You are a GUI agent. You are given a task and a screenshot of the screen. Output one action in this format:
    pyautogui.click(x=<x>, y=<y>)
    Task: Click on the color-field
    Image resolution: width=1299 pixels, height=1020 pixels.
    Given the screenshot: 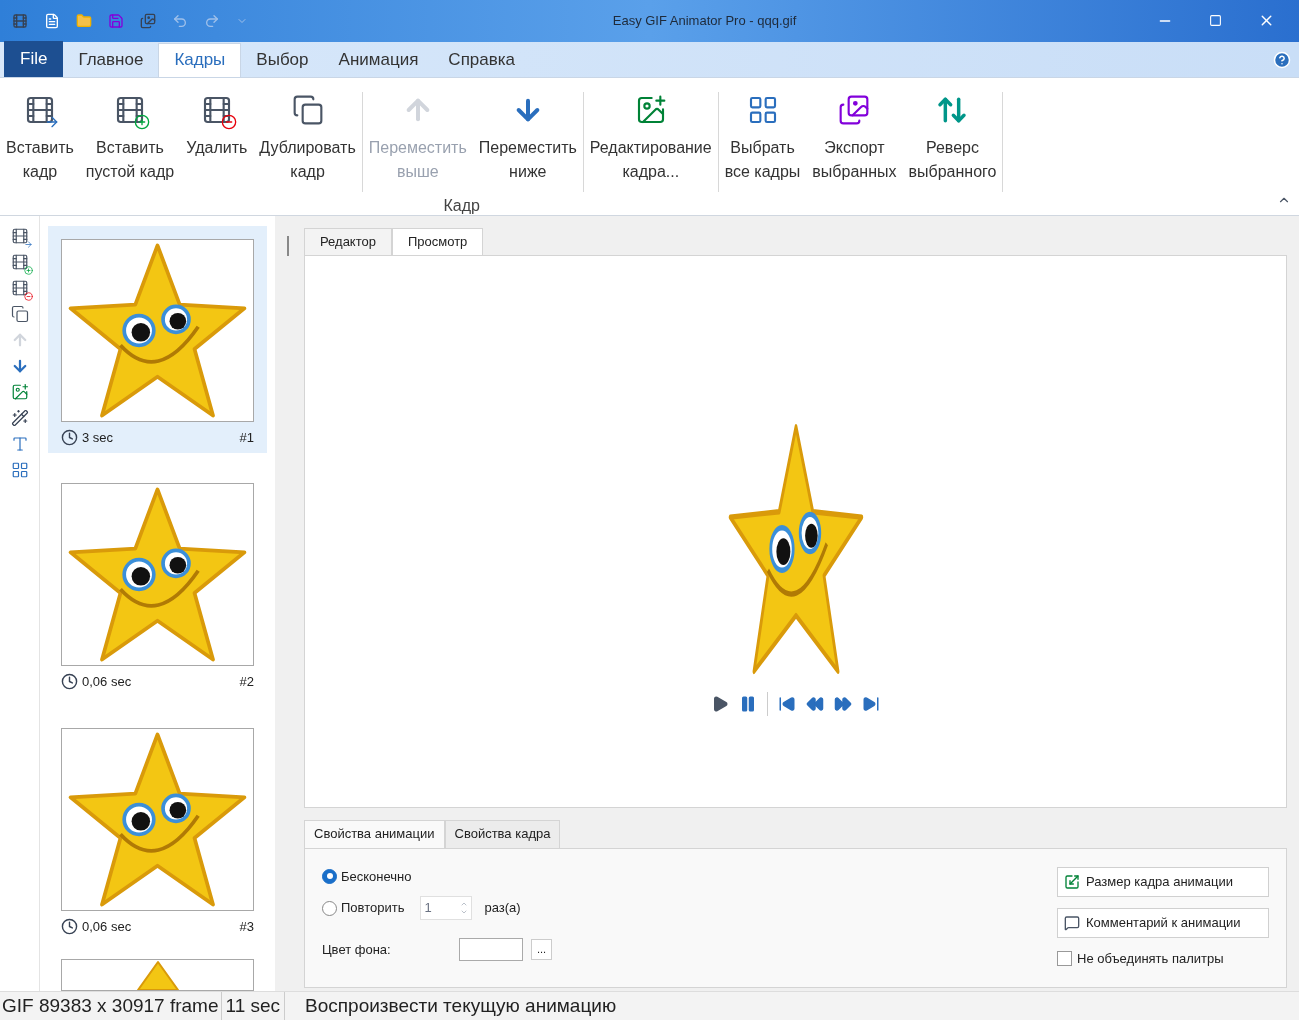 What is the action you would take?
    pyautogui.click(x=491, y=950)
    